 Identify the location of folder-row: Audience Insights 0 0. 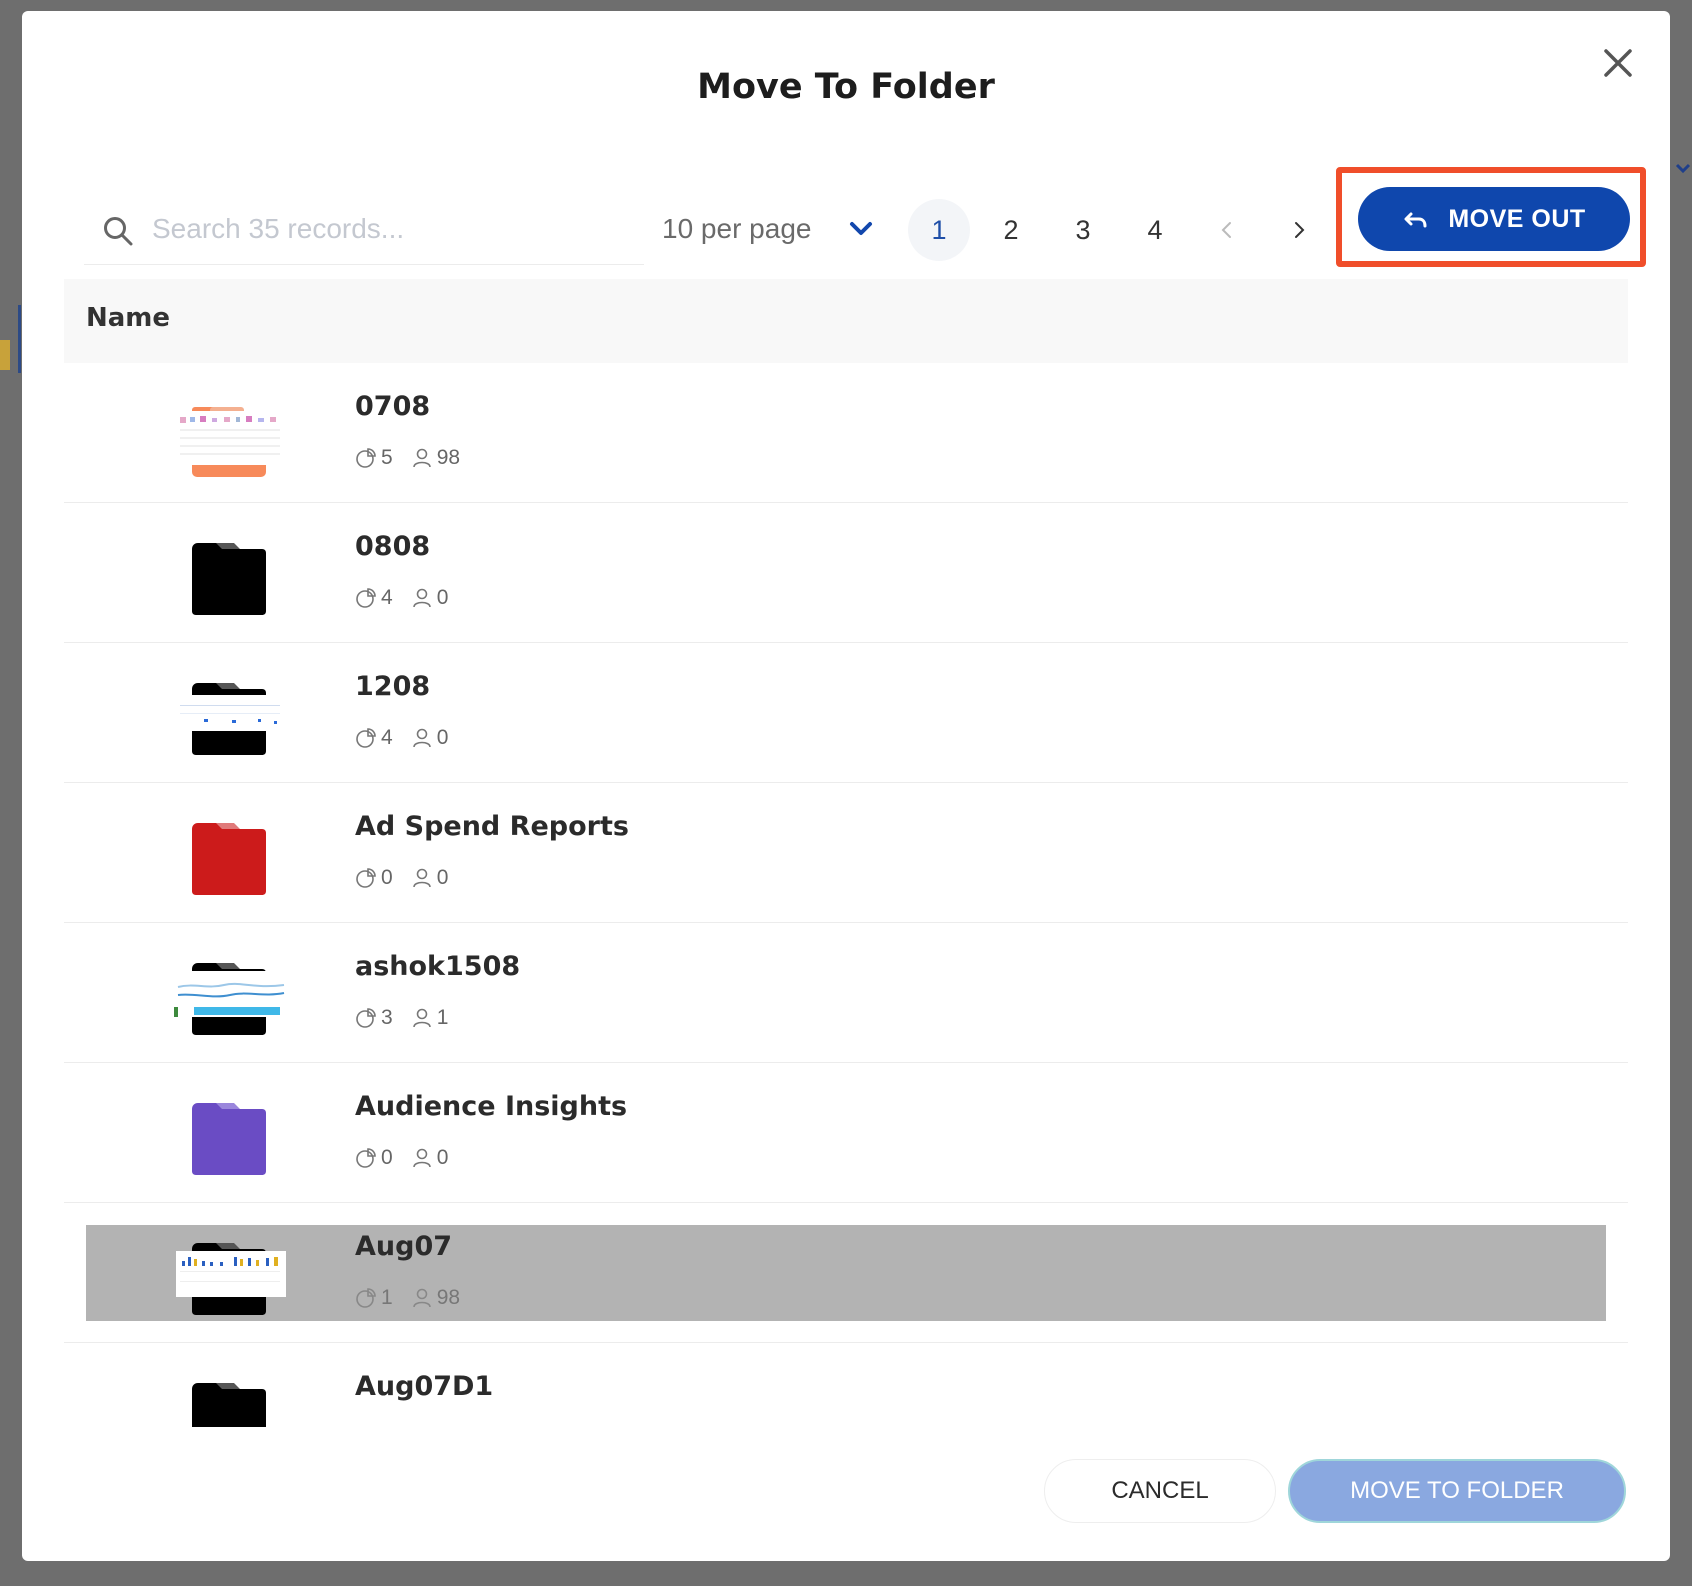
(846, 1133).